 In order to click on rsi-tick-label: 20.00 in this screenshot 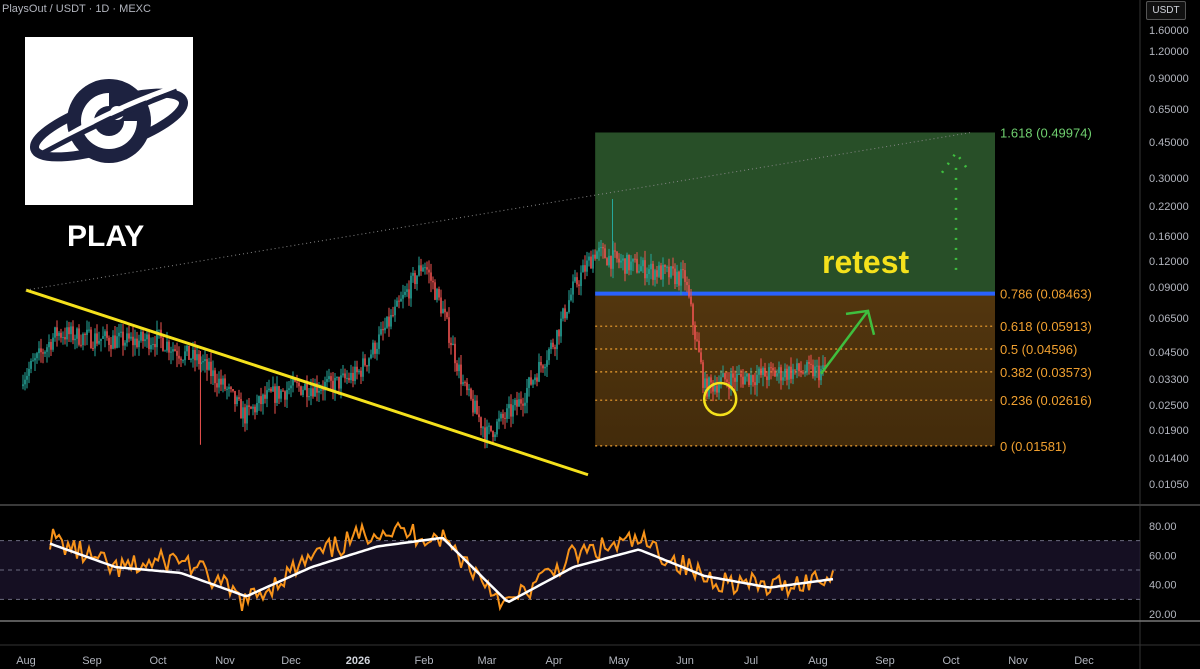, I will do `click(1163, 615)`.